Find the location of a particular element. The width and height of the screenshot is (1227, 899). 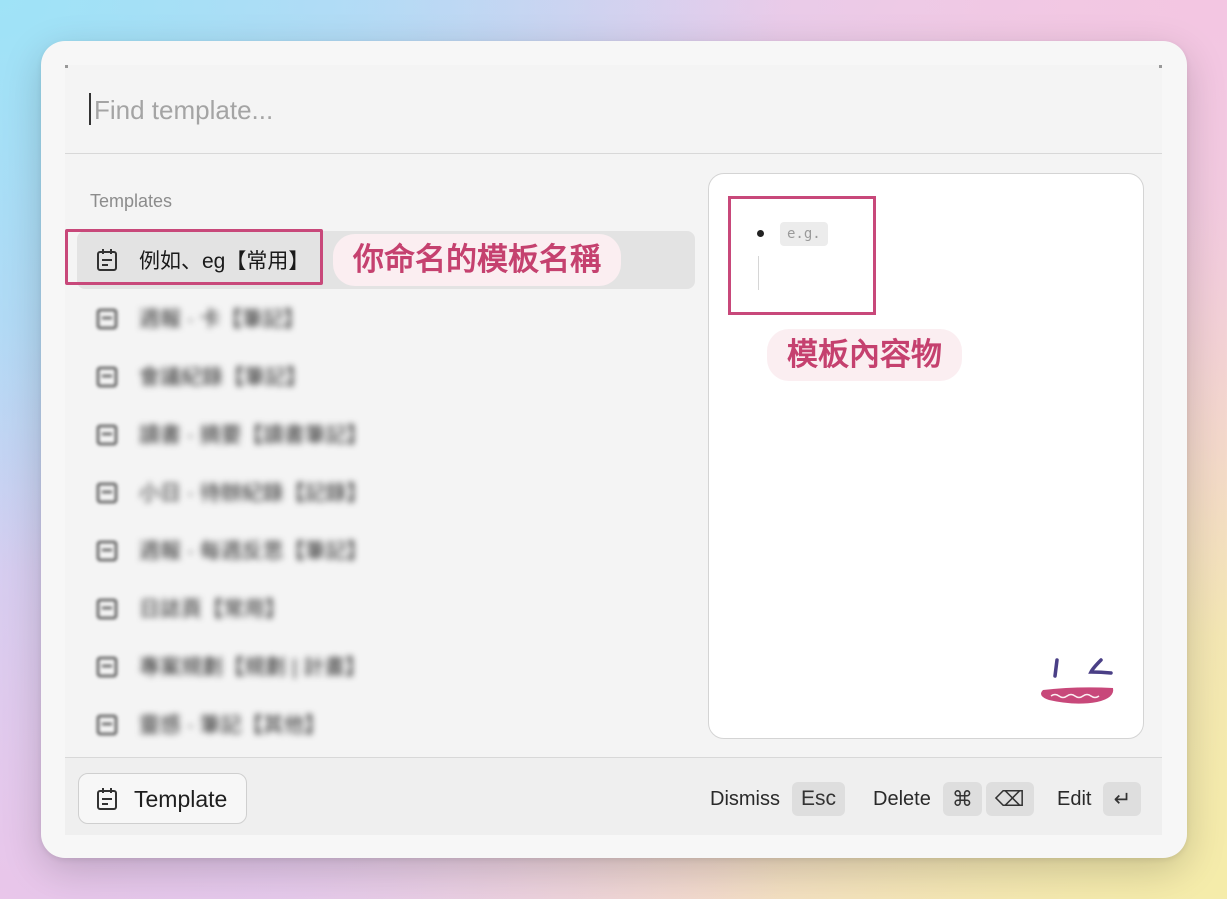

template-button: Template is located at coordinates (162, 798).